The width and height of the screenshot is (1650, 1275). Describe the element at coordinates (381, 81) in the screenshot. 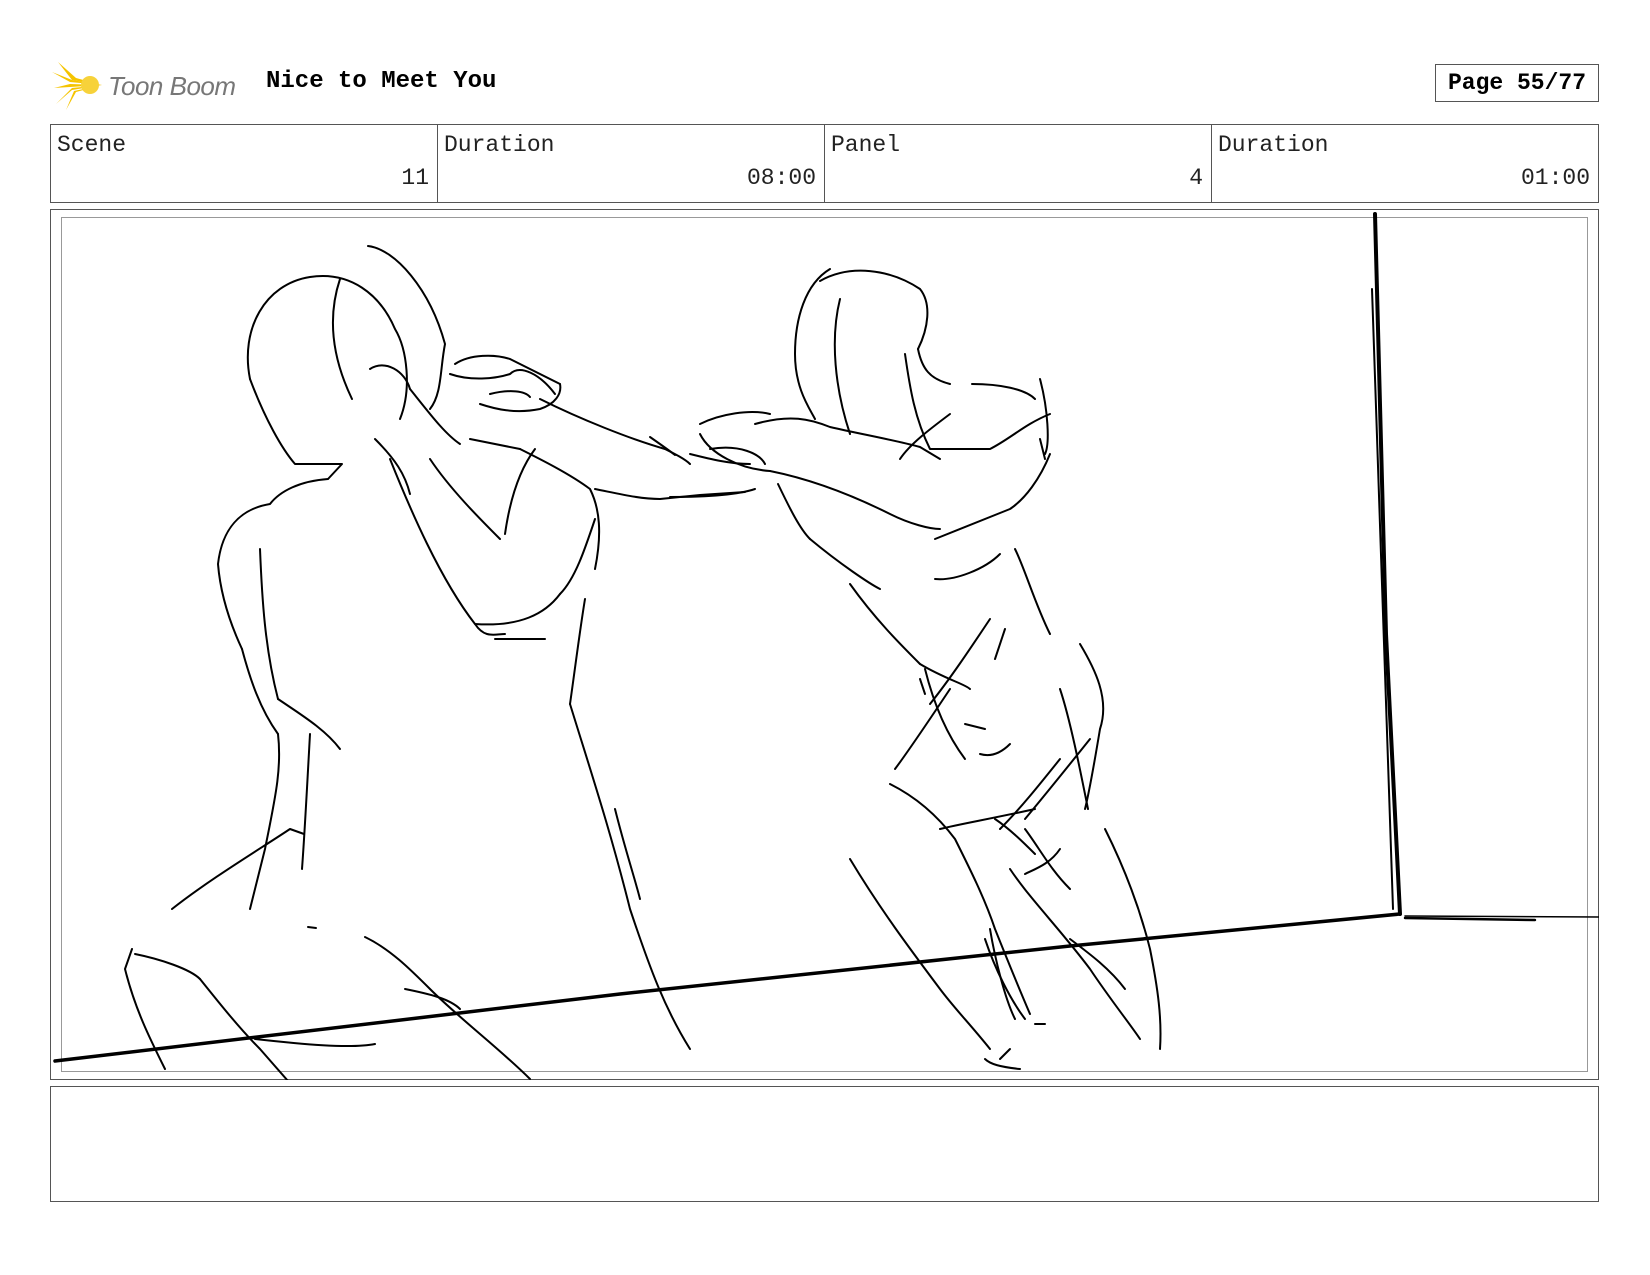

I see `project-title: Nice to Meet You` at that location.